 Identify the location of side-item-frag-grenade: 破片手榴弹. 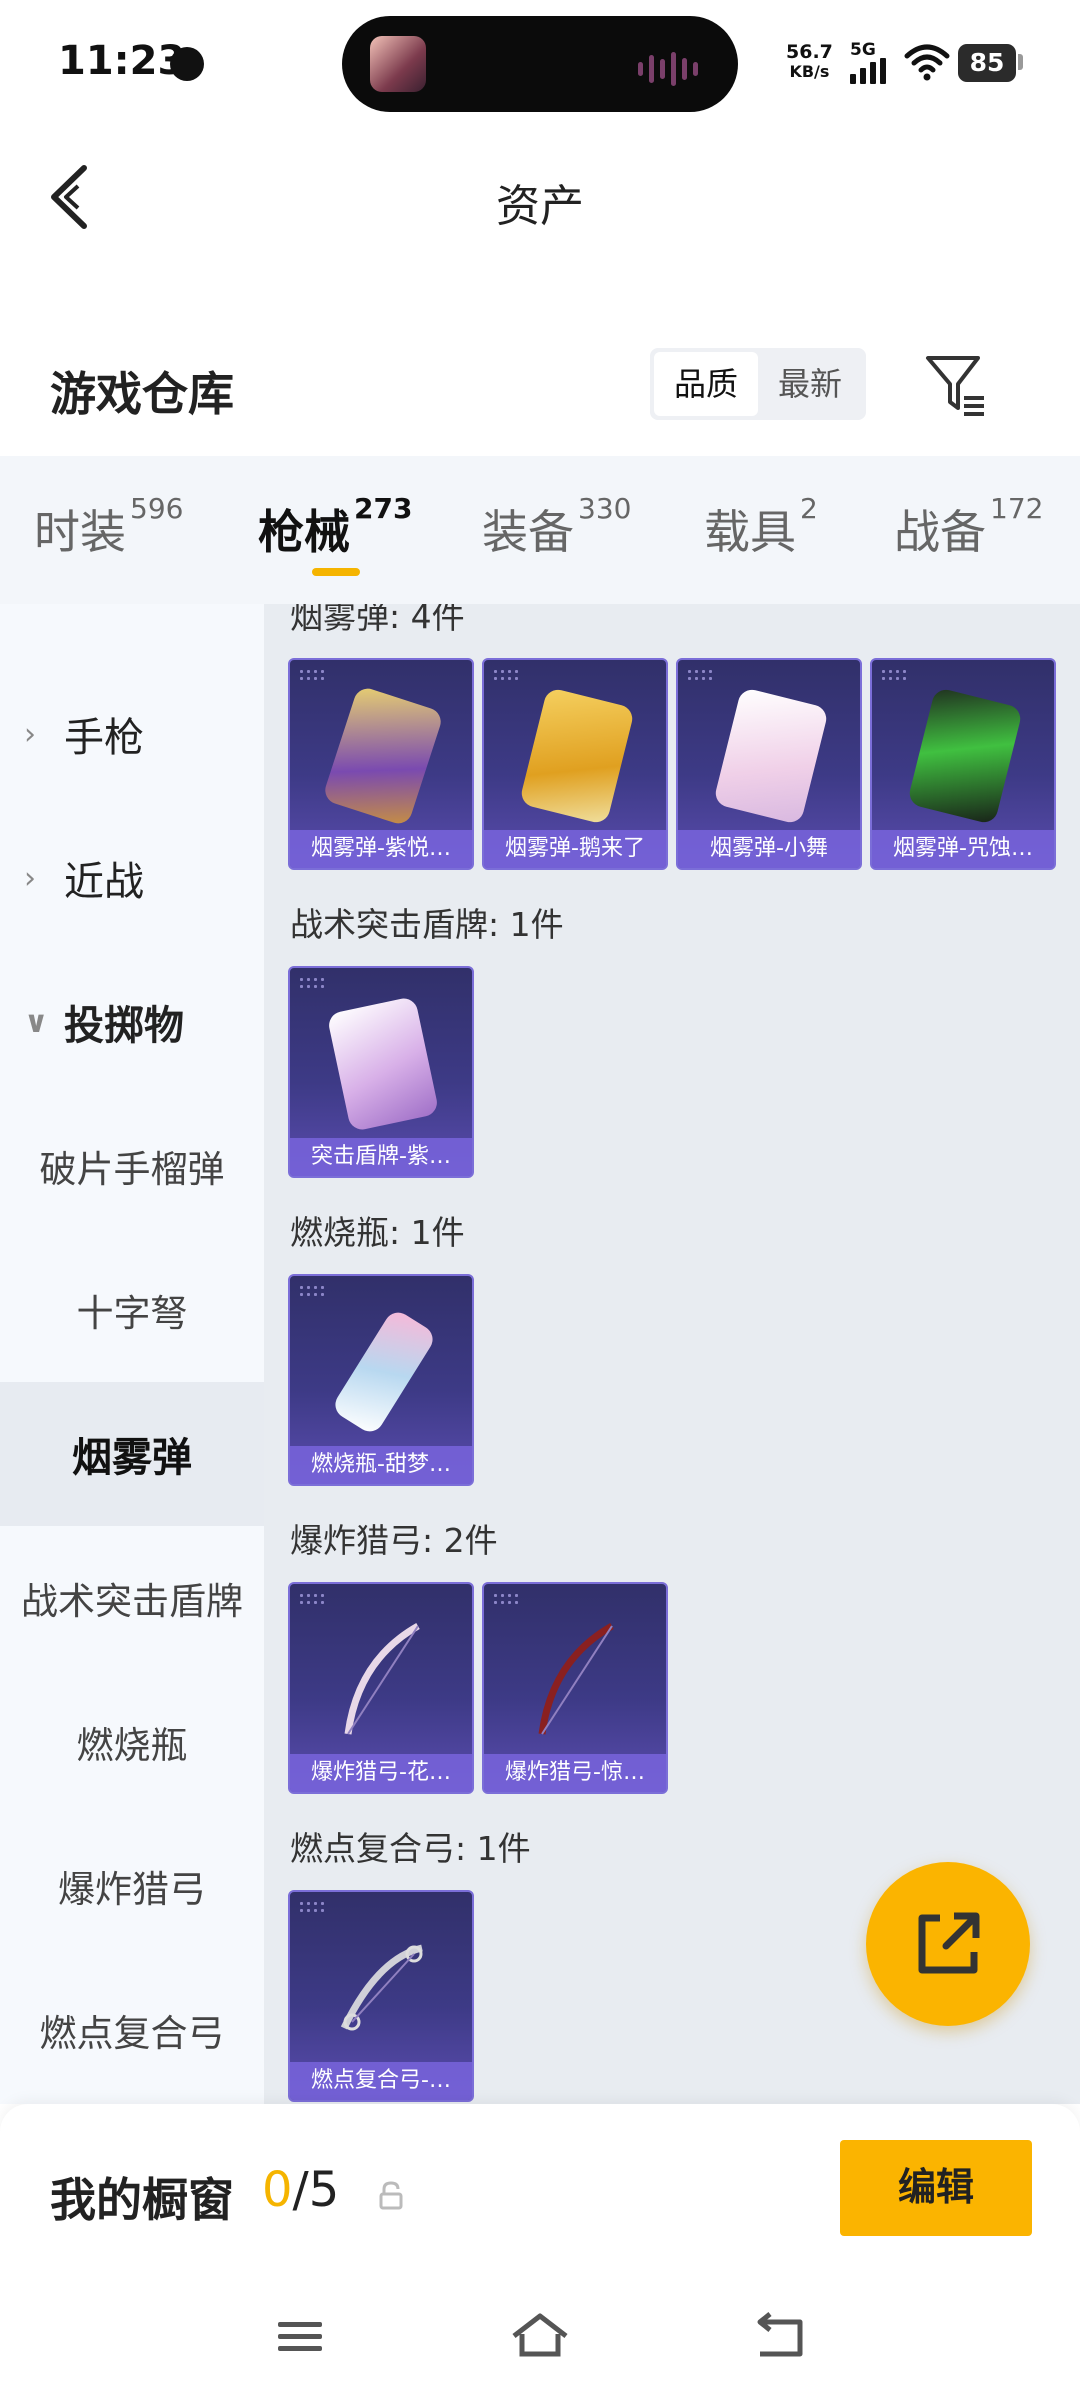
(132, 1166).